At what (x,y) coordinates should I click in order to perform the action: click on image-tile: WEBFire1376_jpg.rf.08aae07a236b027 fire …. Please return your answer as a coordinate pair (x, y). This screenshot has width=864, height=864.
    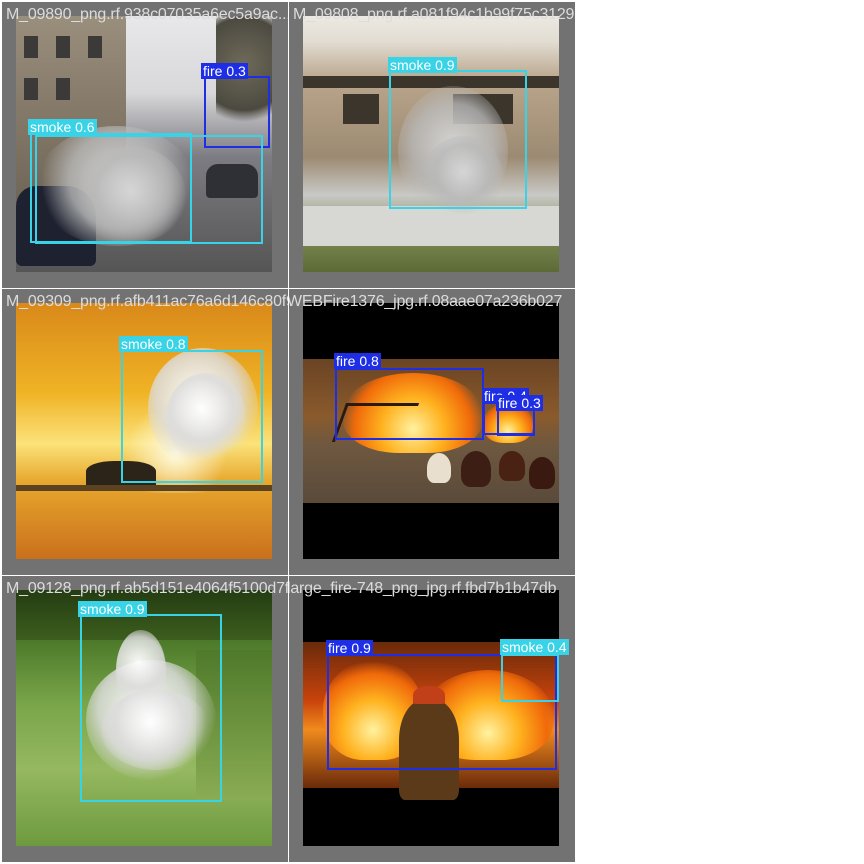
    Looking at the image, I should click on (432, 432).